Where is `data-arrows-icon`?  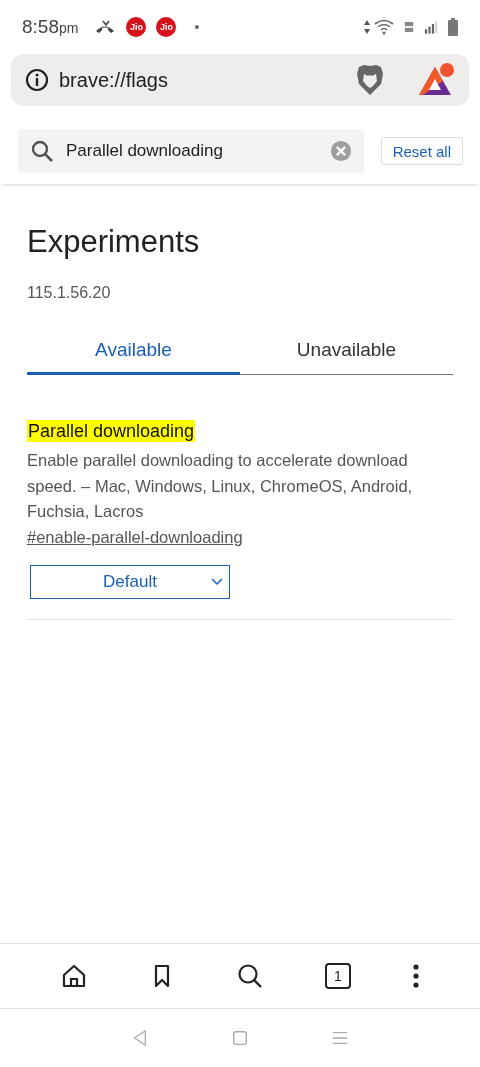 data-arrows-icon is located at coordinates (367, 27).